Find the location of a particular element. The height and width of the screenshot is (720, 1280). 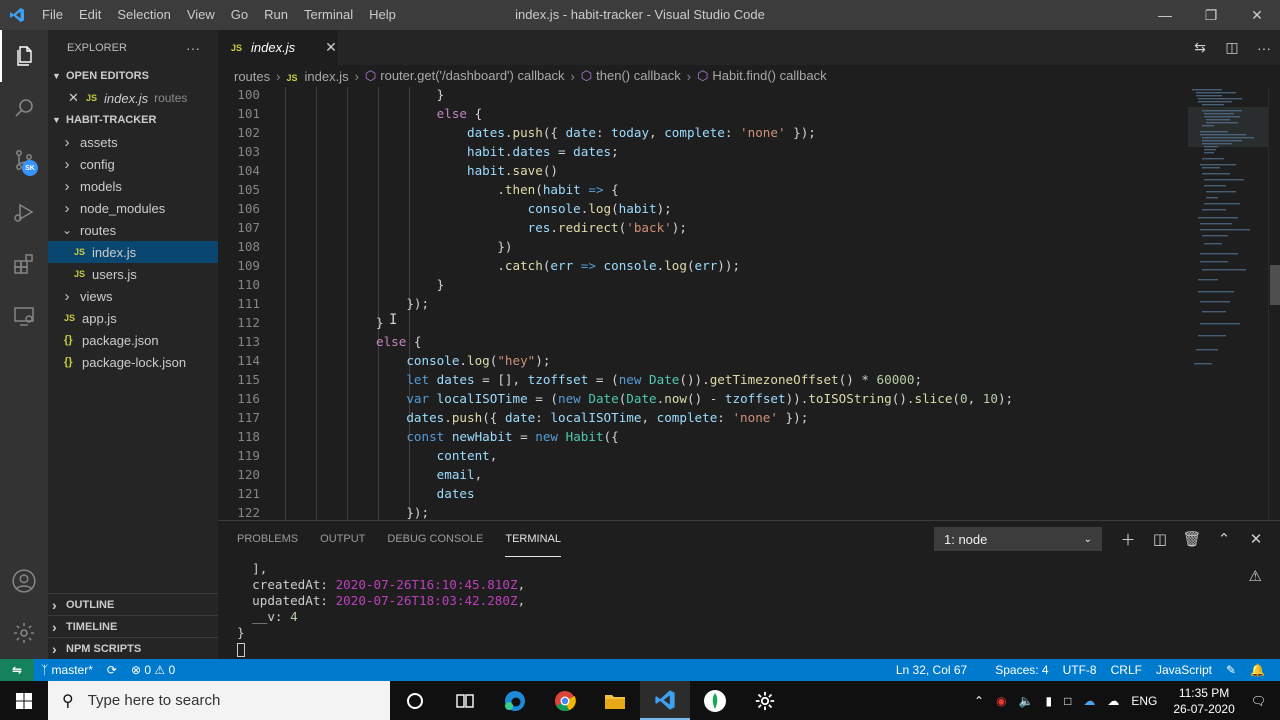

terminal-select: 1: node ⌄ is located at coordinates (1018, 539).